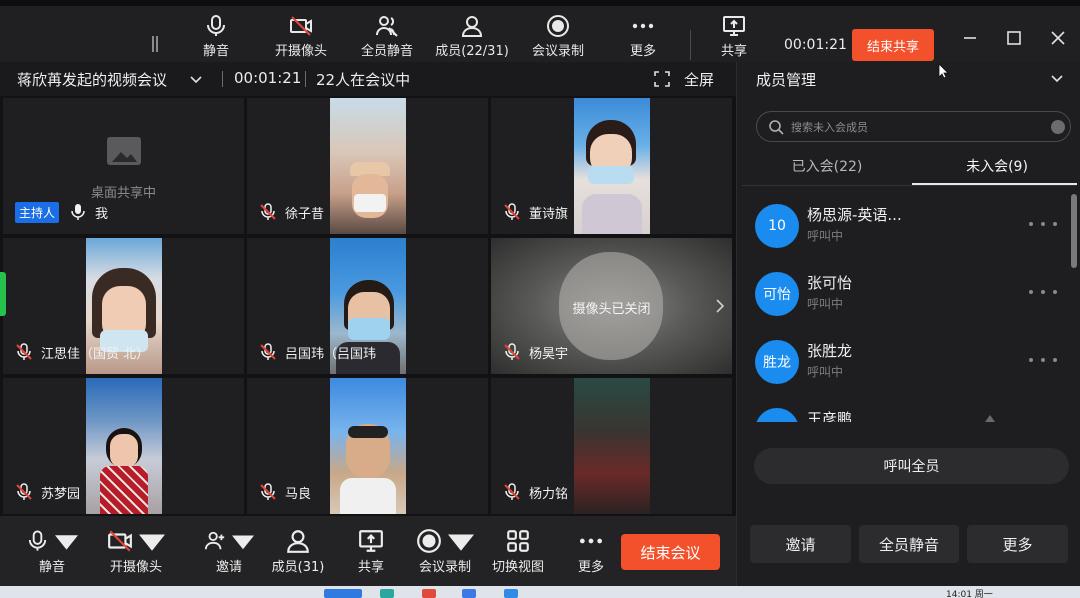  Describe the element at coordinates (734, 39) in the screenshot. I see `top-share-button: 共享` at that location.